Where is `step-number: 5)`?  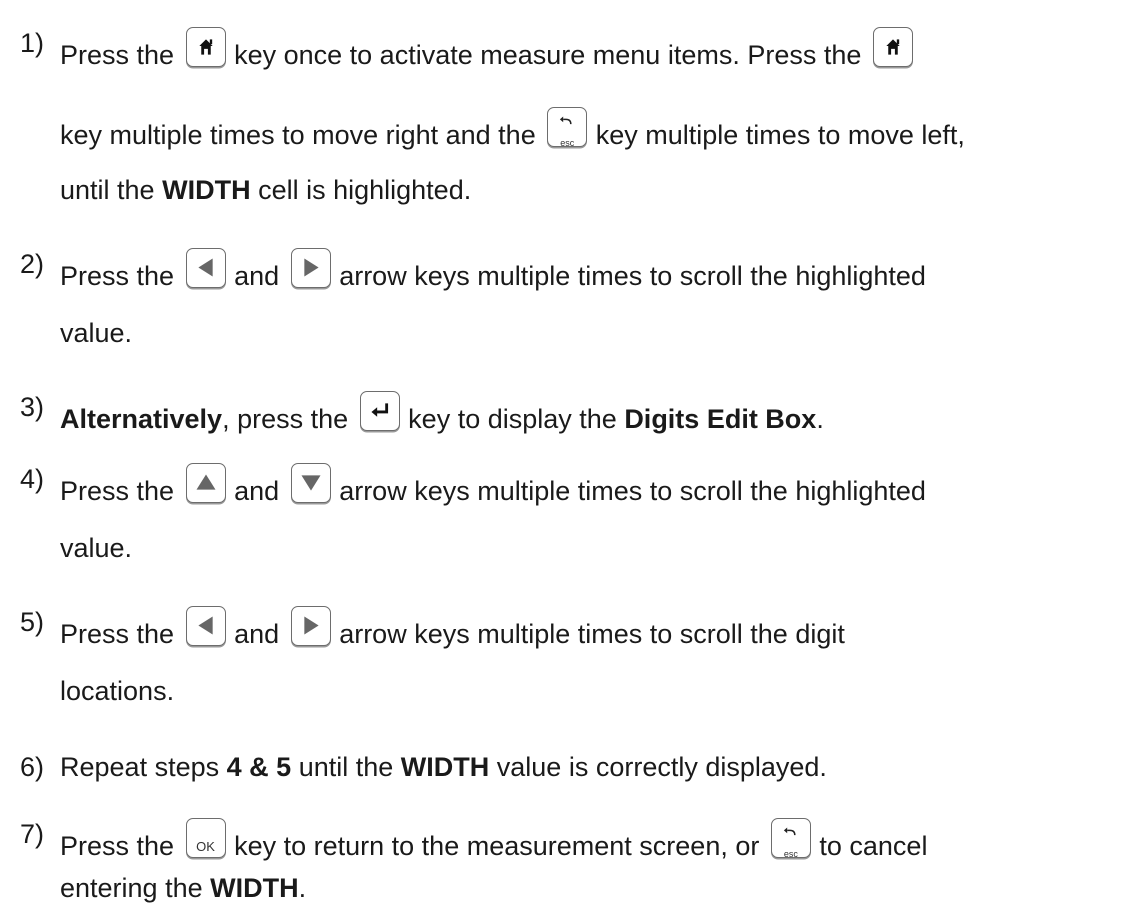 step-number: 5) is located at coordinates (32, 622).